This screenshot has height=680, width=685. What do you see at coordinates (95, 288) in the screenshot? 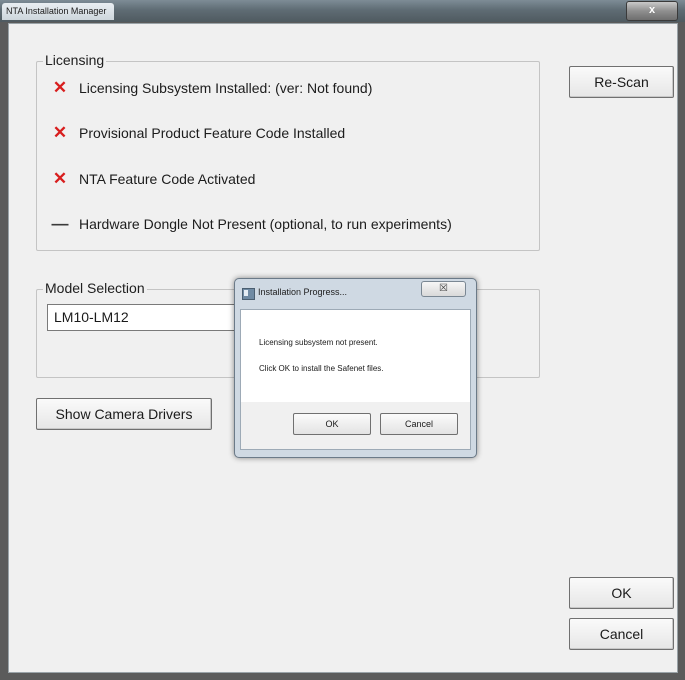
I see `model-selection-legend: Model Selection` at bounding box center [95, 288].